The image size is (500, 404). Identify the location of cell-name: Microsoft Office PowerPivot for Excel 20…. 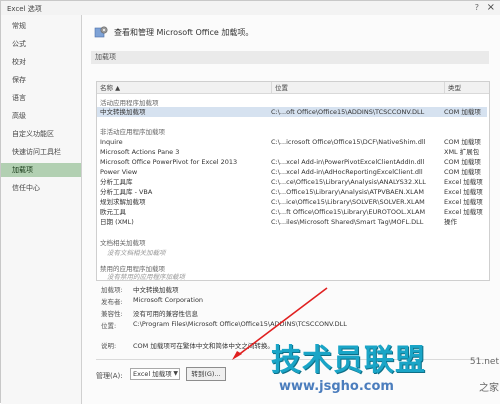
(169, 162).